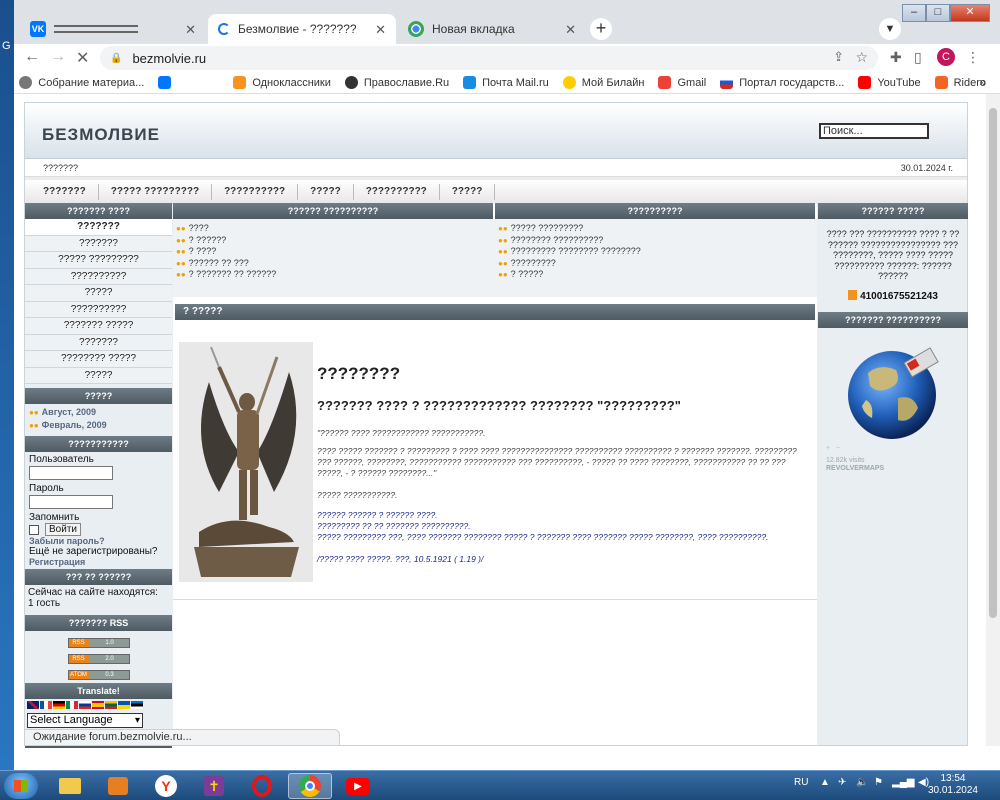 The image size is (1000, 800). What do you see at coordinates (334, 241) in the screenshot?
I see `list-item: ●●? ??????` at bounding box center [334, 241].